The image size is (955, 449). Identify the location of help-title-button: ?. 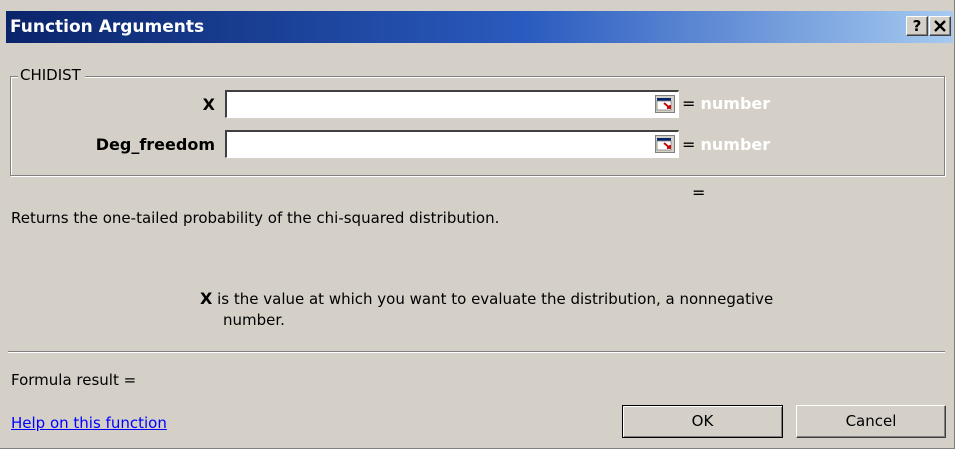
(917, 26).